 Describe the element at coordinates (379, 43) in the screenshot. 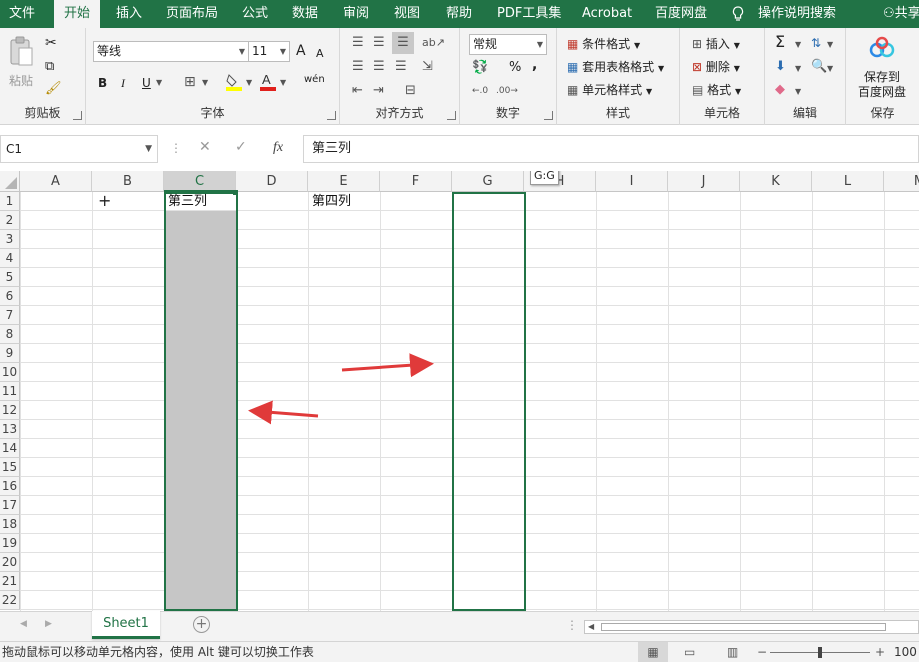

I see `align-middle-icon: ☰` at that location.